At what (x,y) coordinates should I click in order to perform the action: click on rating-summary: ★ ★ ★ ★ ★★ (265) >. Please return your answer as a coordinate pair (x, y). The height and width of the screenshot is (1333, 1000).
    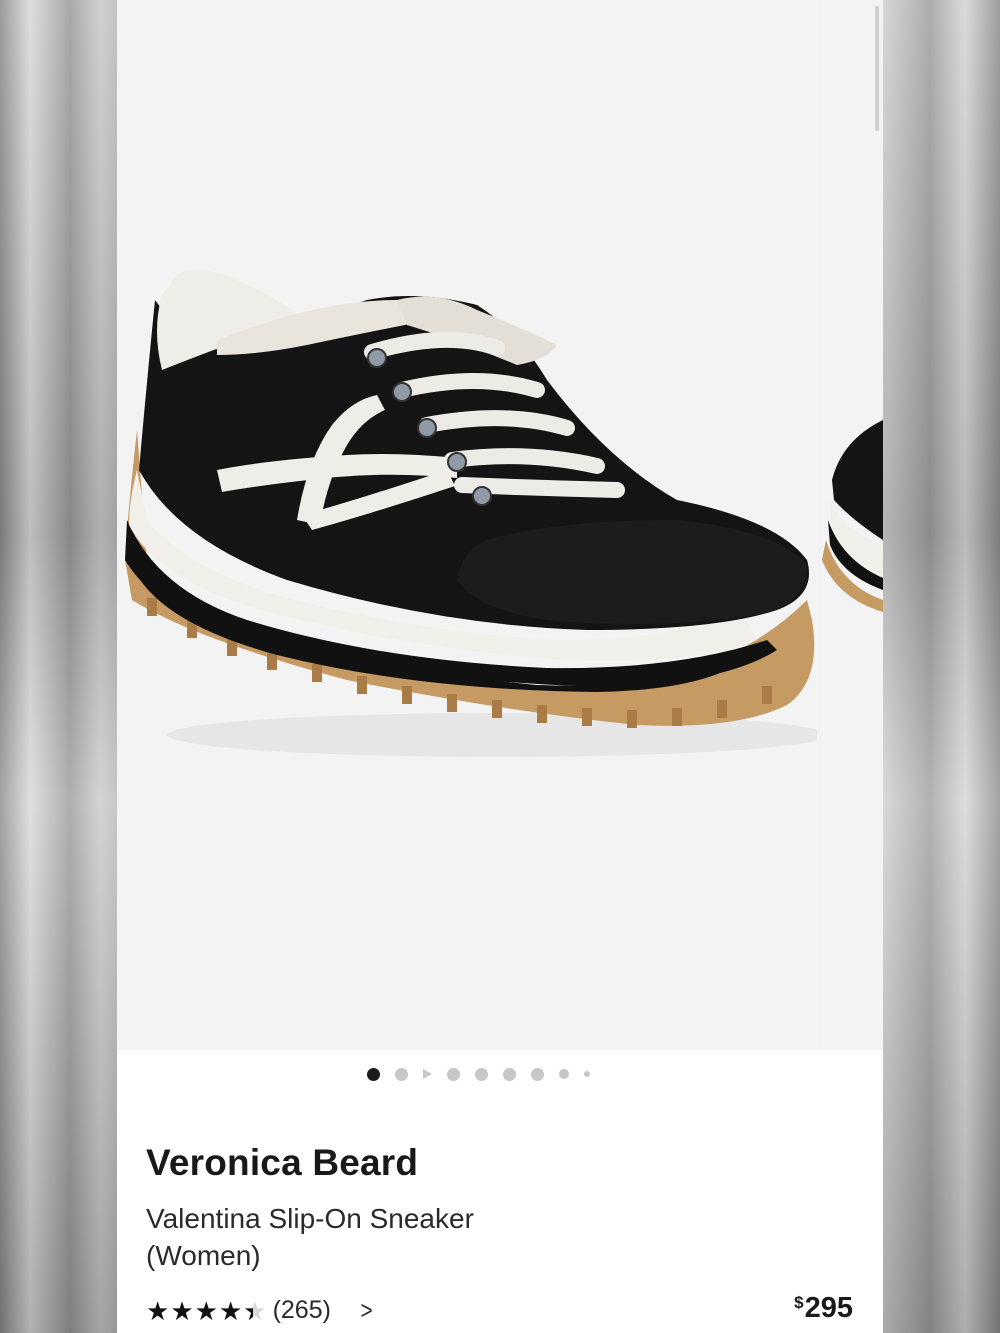
    Looking at the image, I should click on (260, 1310).